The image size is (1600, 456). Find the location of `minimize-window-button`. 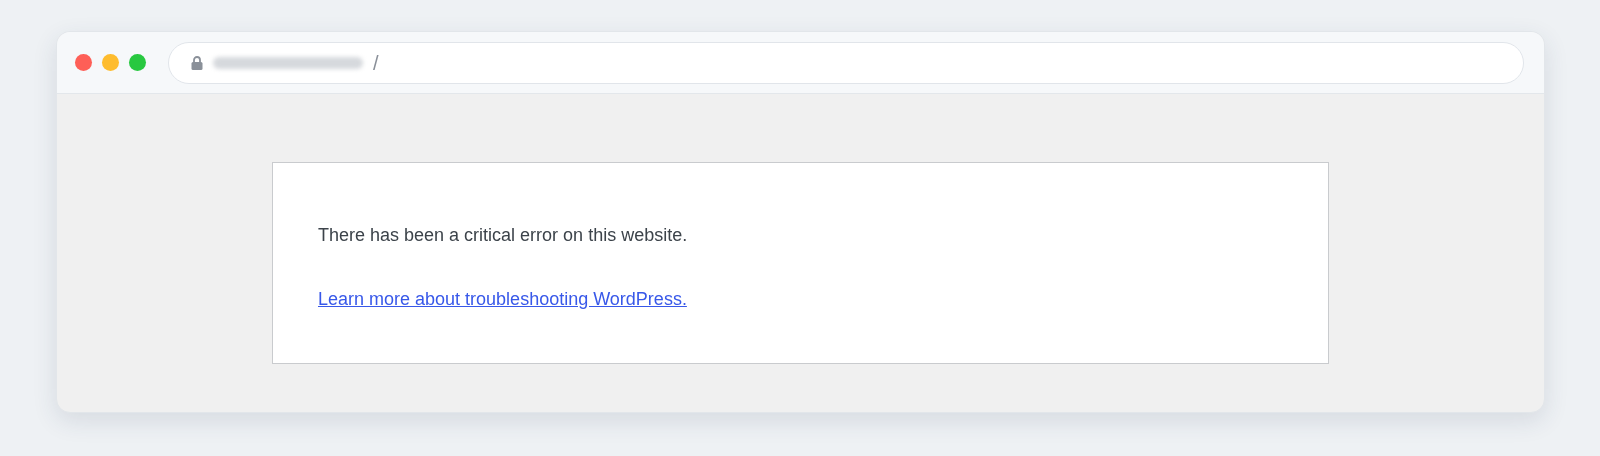

minimize-window-button is located at coordinates (110, 62).